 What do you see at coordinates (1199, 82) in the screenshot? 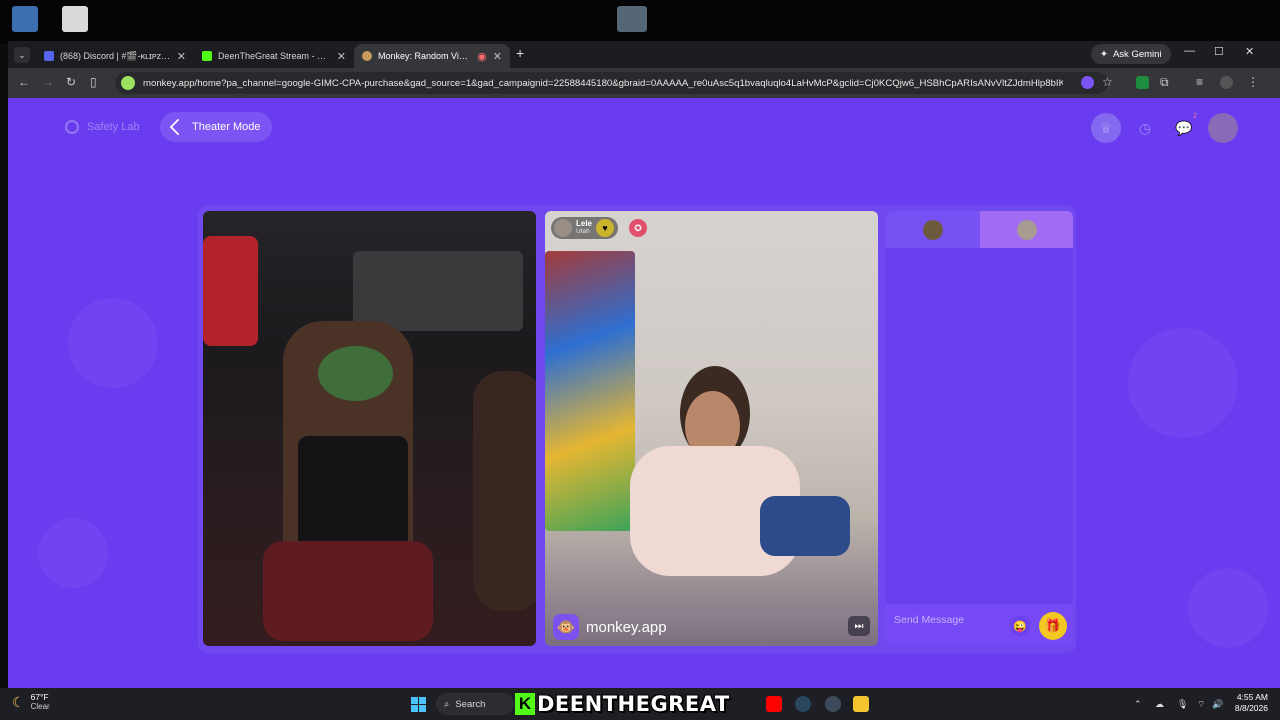
I see `reading-list-icon: ≡` at bounding box center [1199, 82].